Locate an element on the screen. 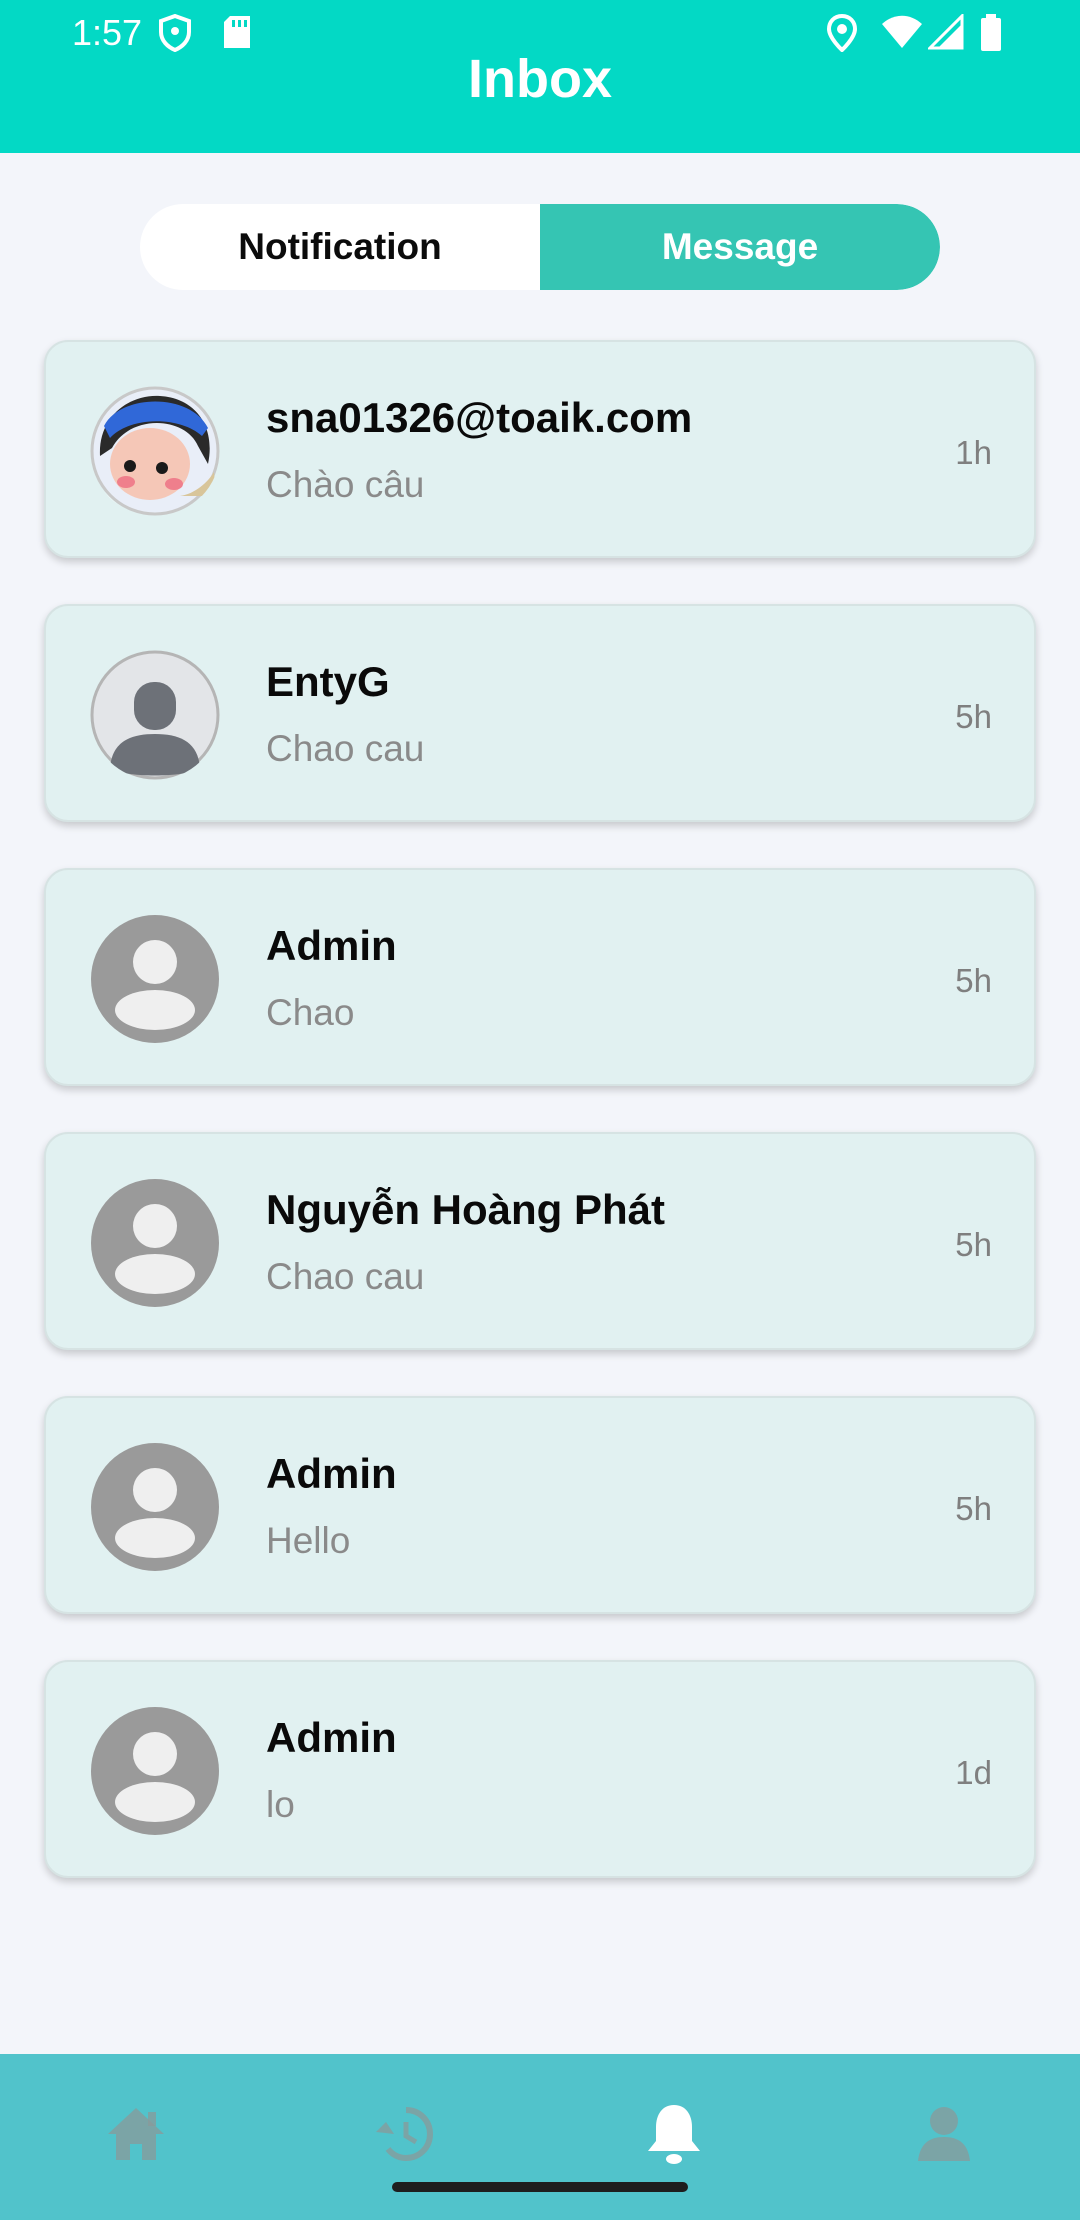 The image size is (1080, 2220). message-preview: Chao is located at coordinates (310, 1012).